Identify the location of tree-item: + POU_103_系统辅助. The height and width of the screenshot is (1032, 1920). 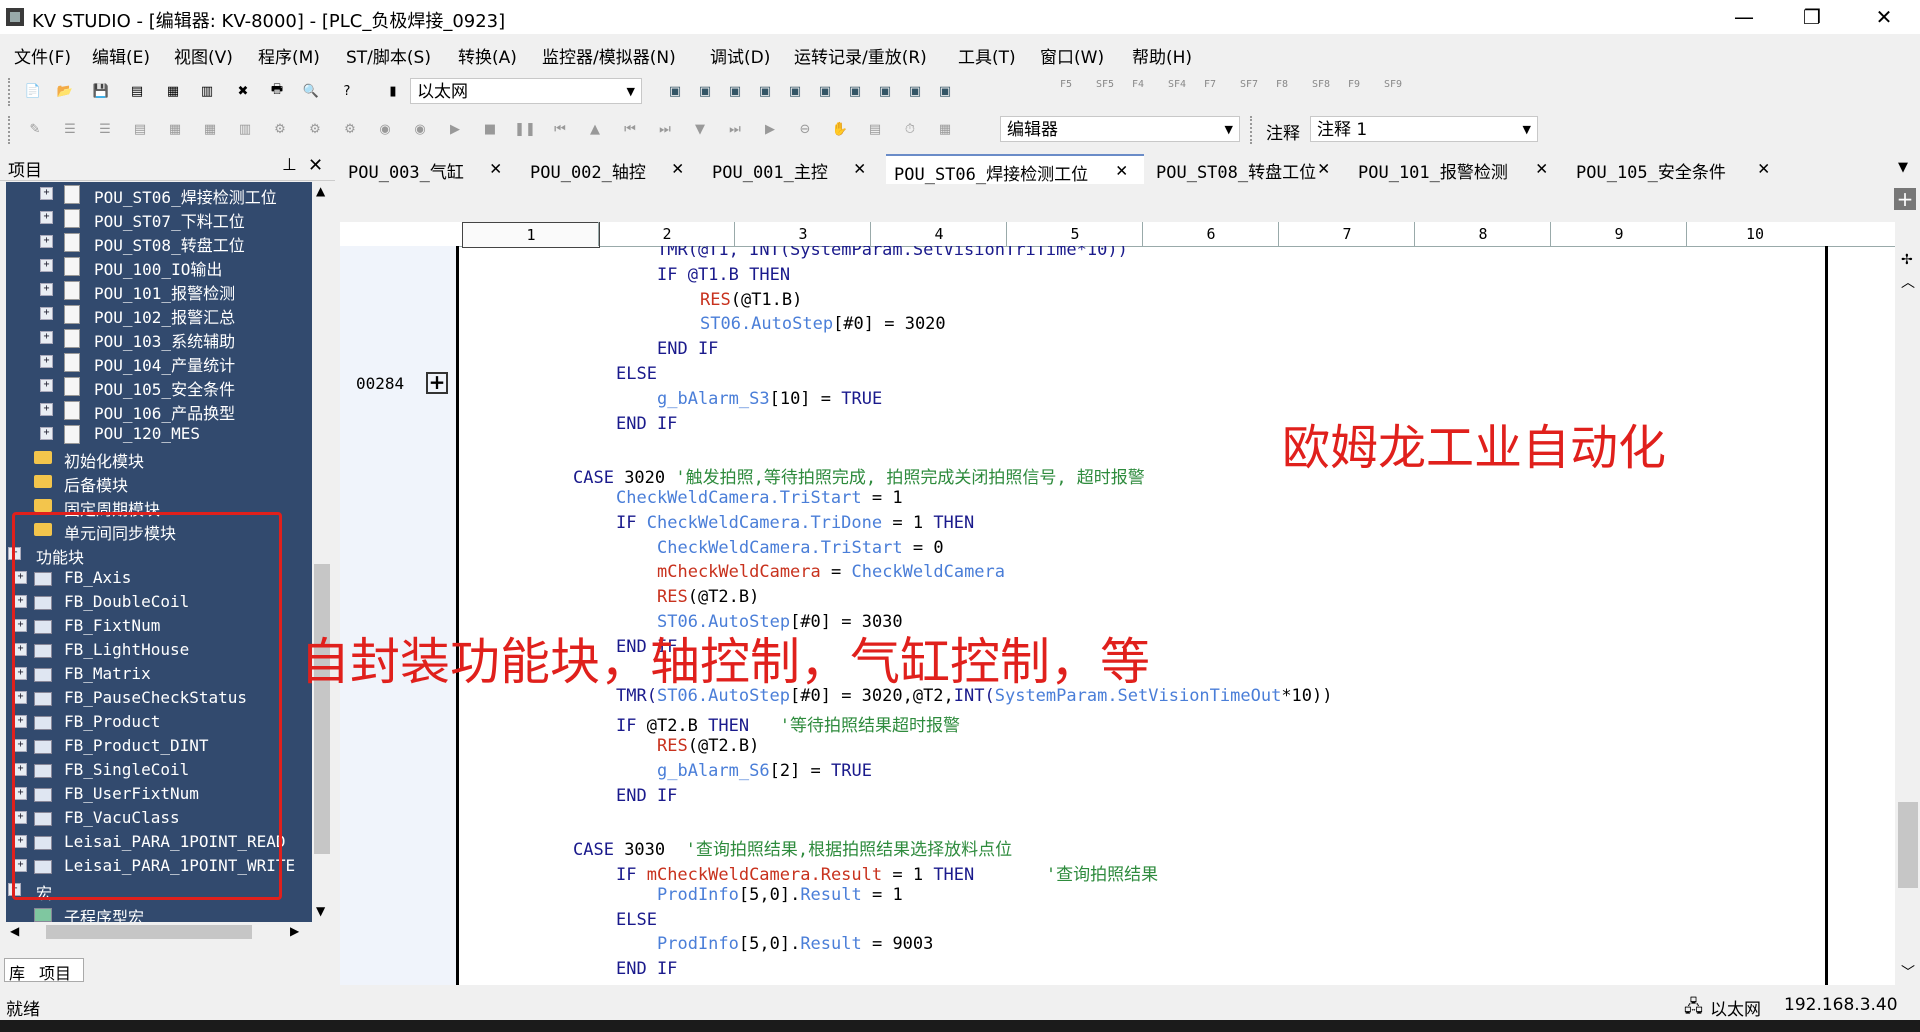
(159, 338).